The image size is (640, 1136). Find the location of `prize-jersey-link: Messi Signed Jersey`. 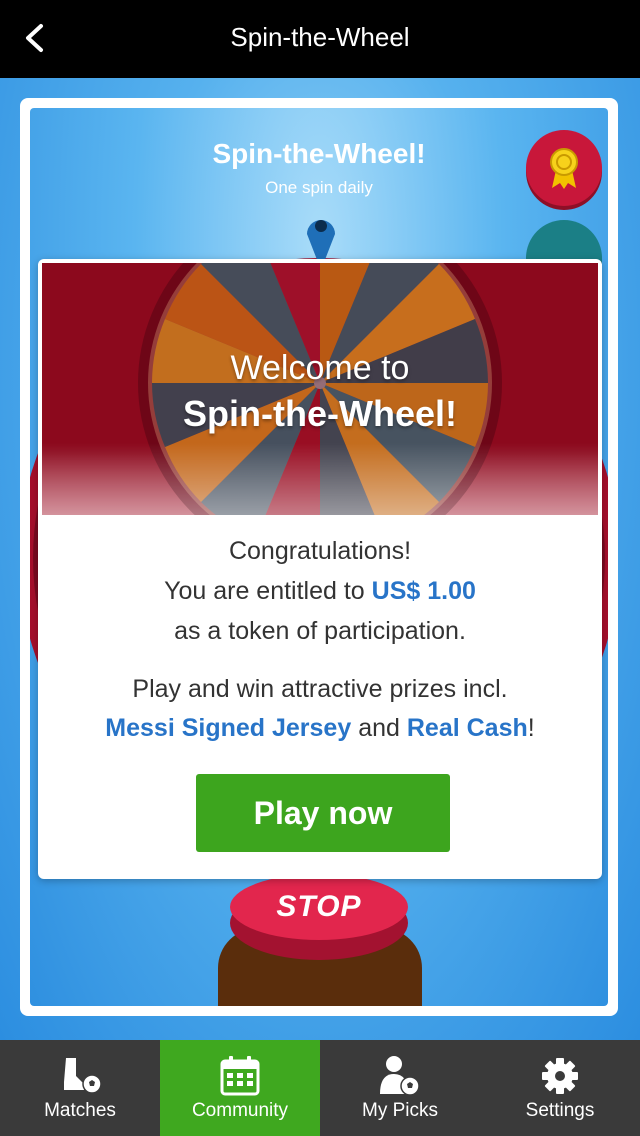

prize-jersey-link: Messi Signed Jersey is located at coordinates (228, 728).